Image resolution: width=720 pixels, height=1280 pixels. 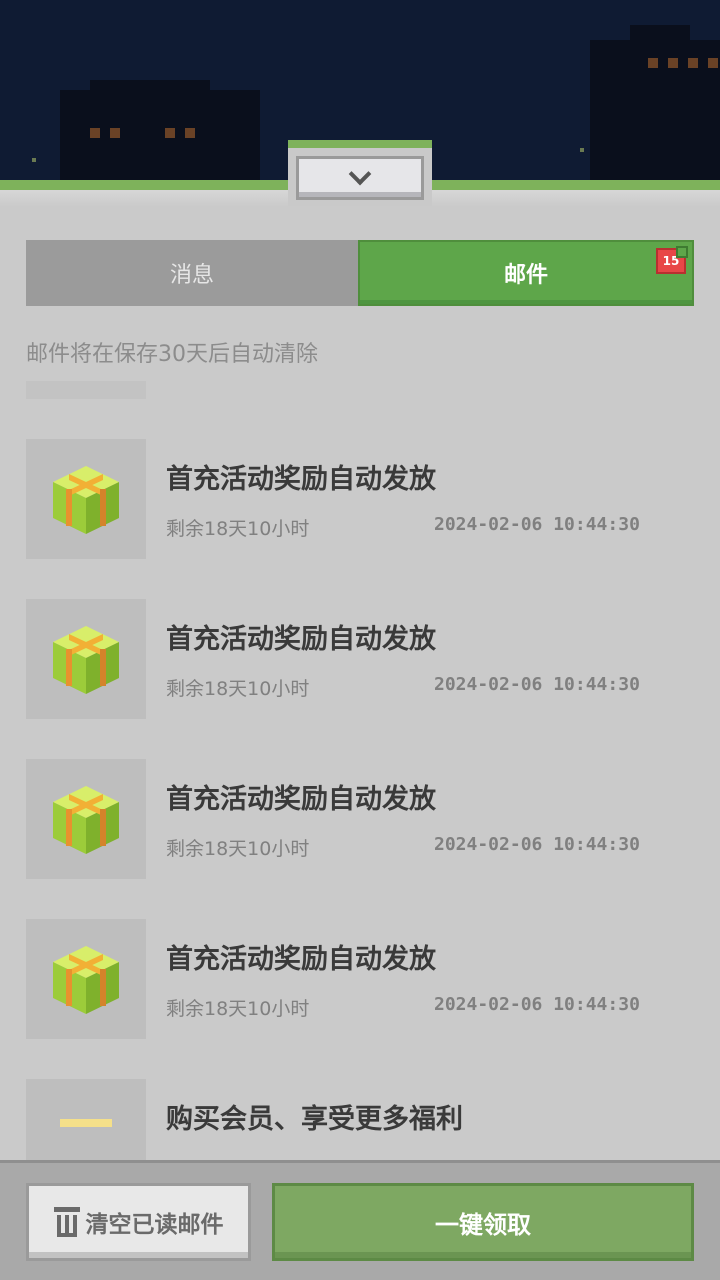 I want to click on collapse-tab, so click(x=360, y=173).